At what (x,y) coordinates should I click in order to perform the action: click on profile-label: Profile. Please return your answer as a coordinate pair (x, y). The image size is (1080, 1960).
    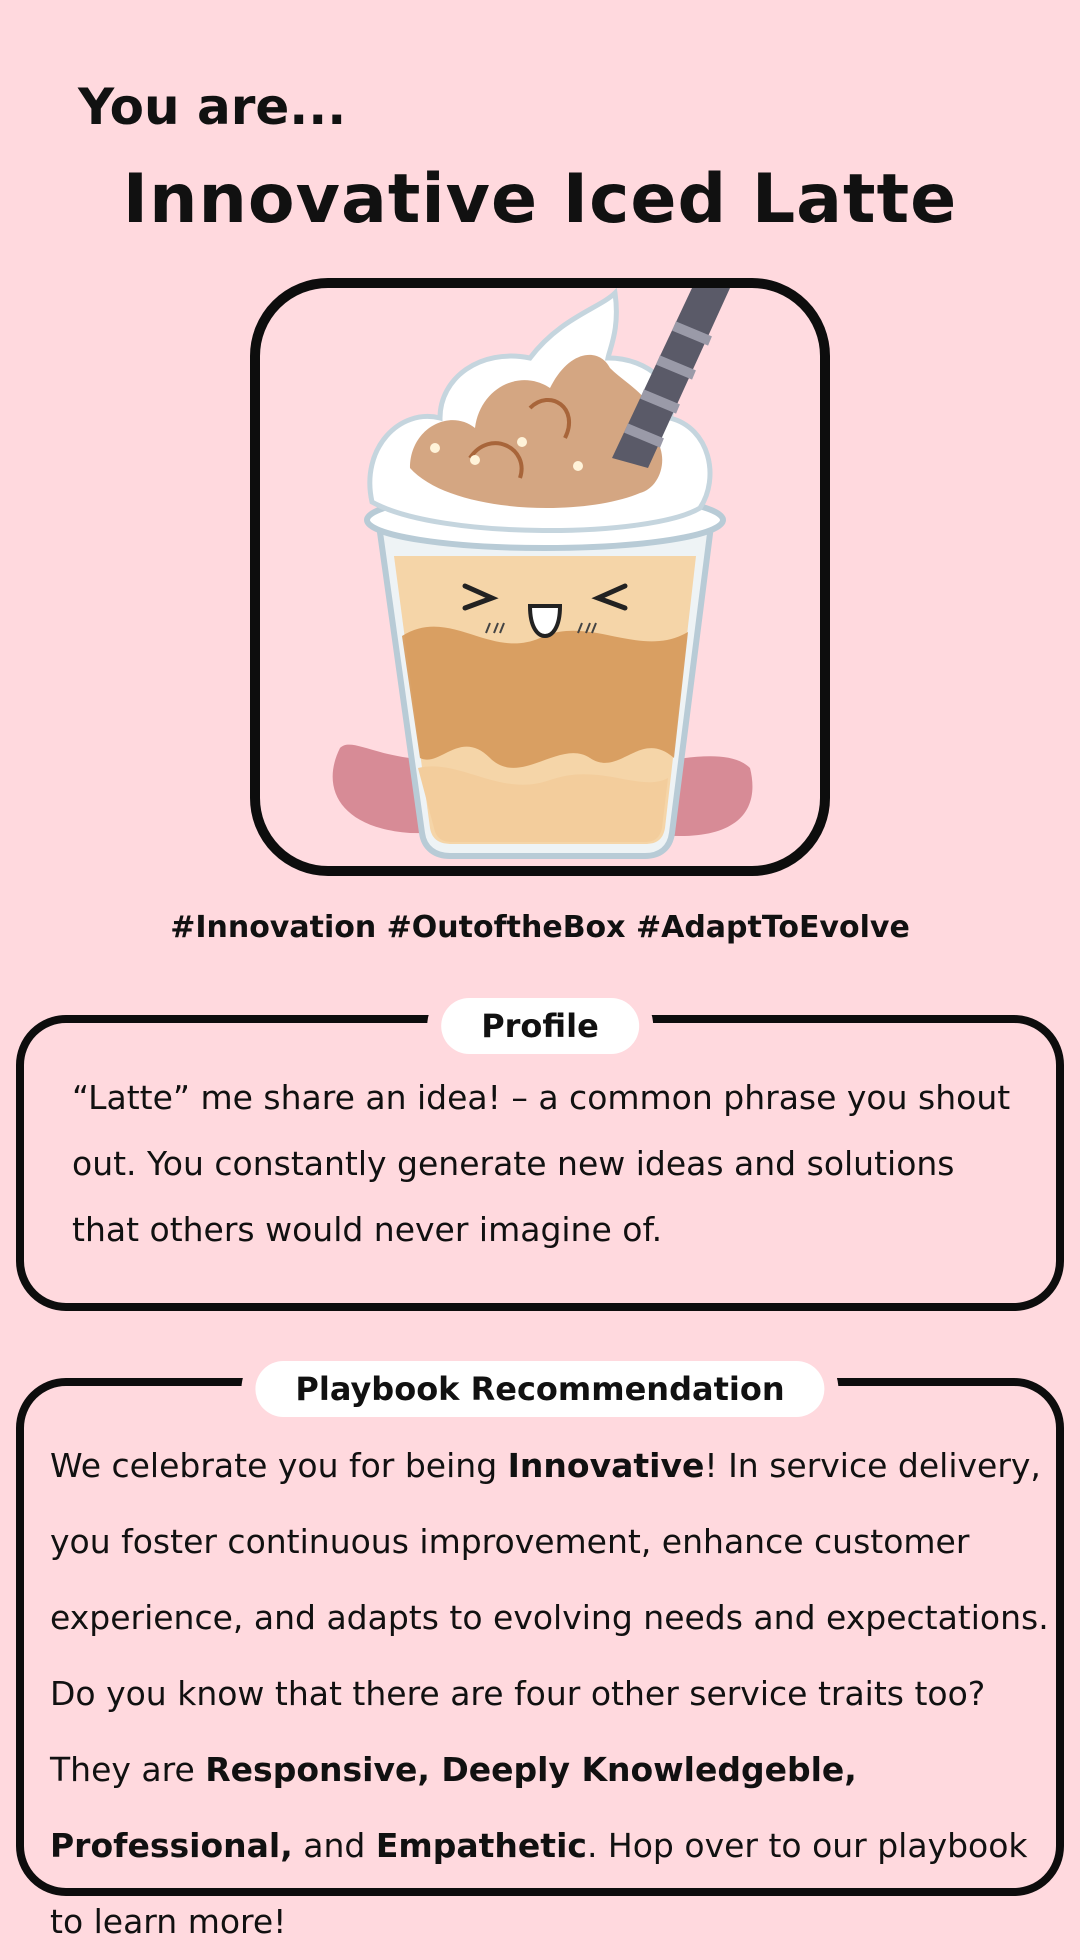
    Looking at the image, I should click on (540, 1026).